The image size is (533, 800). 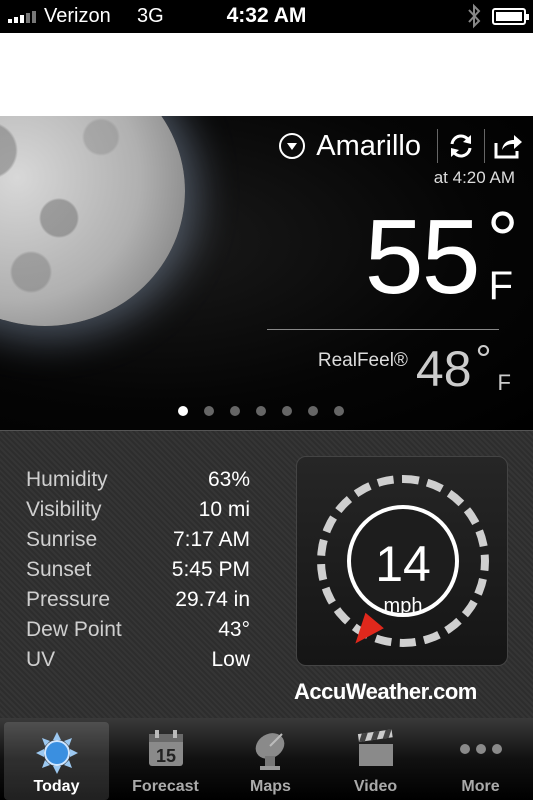 I want to click on tab-today: Today, so click(x=56, y=761).